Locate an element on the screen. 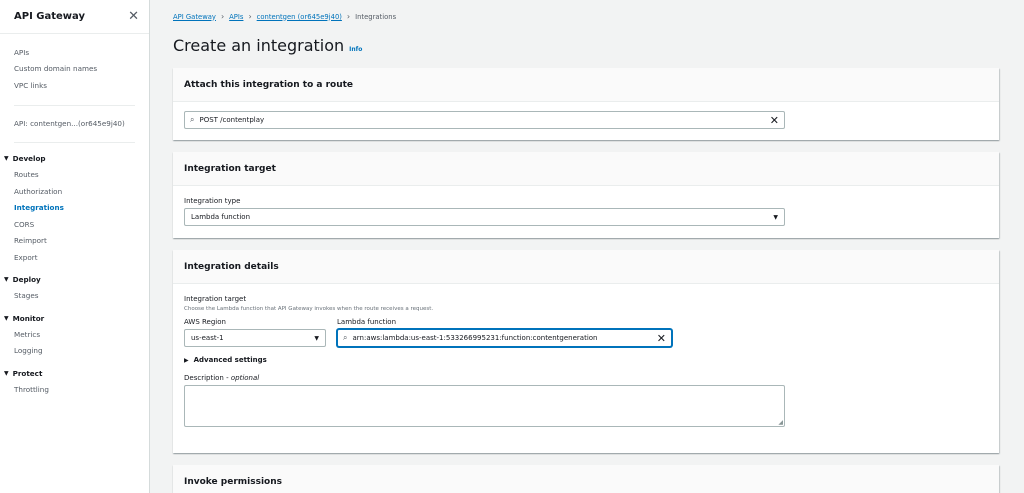  page-title: Create an integration Info is located at coordinates (267, 45).